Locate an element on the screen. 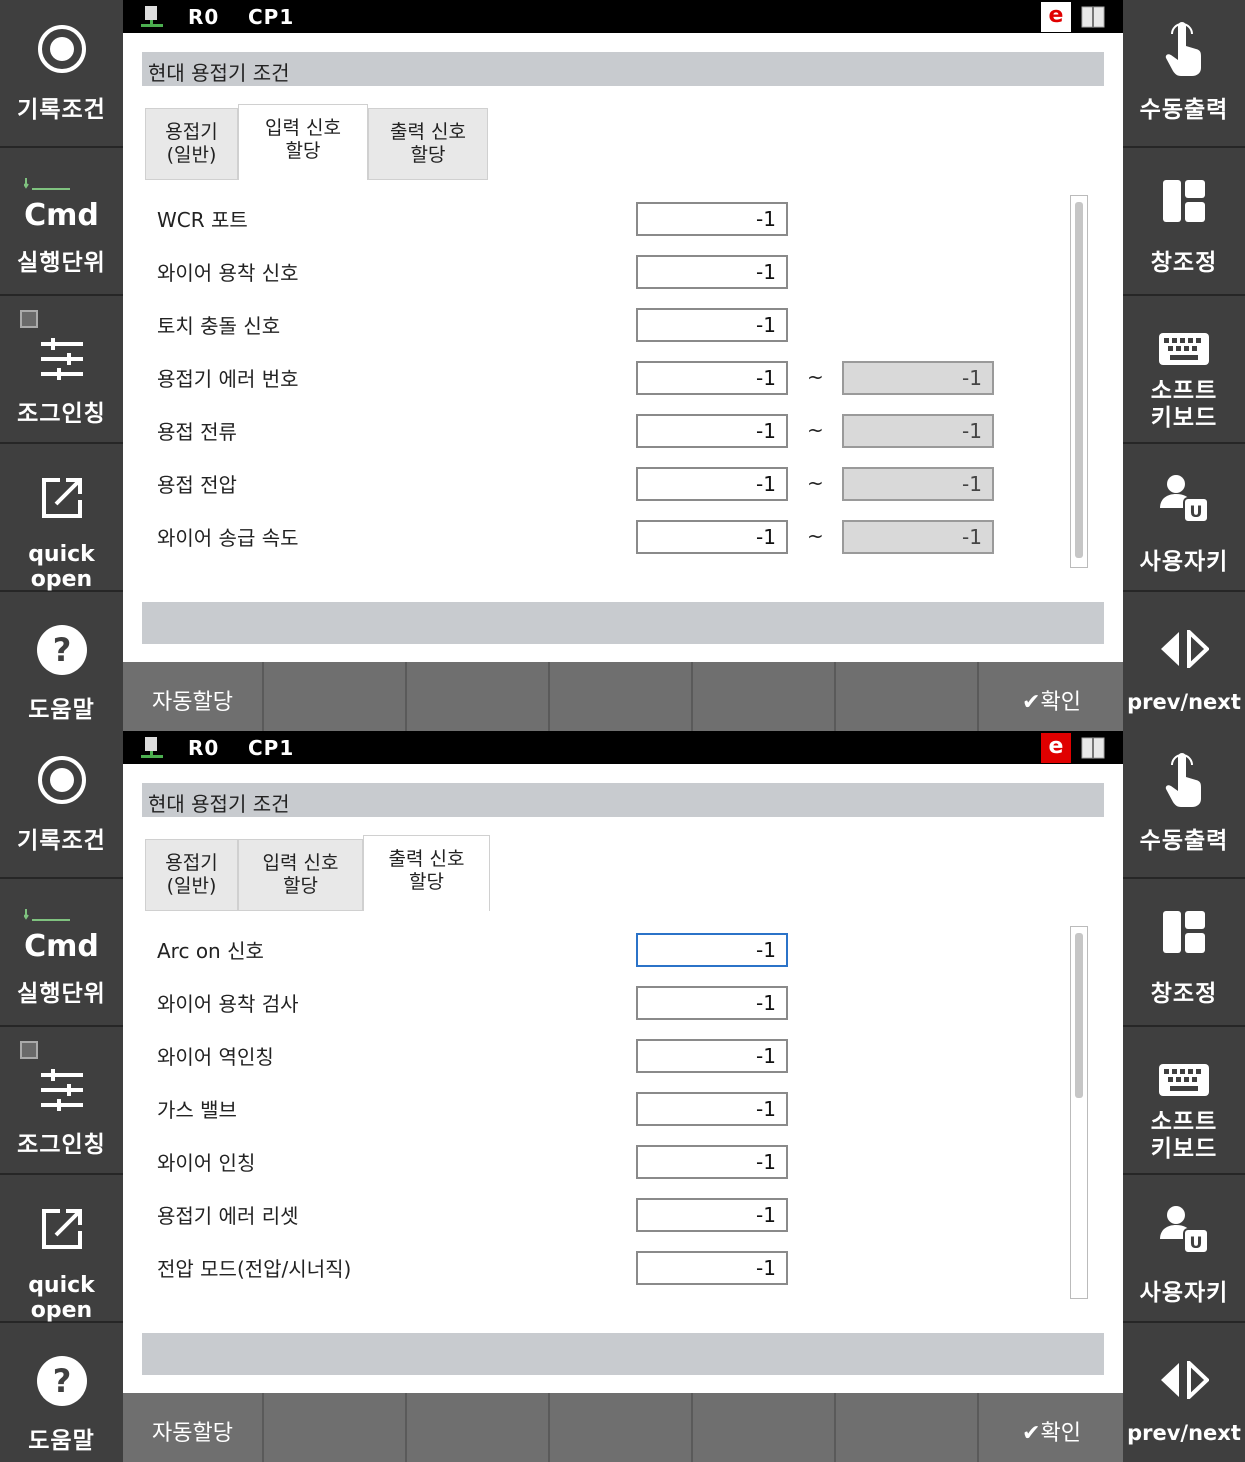 This screenshot has height=1462, width=1245. manual-output-label: 수동출력 is located at coordinates (1184, 110).